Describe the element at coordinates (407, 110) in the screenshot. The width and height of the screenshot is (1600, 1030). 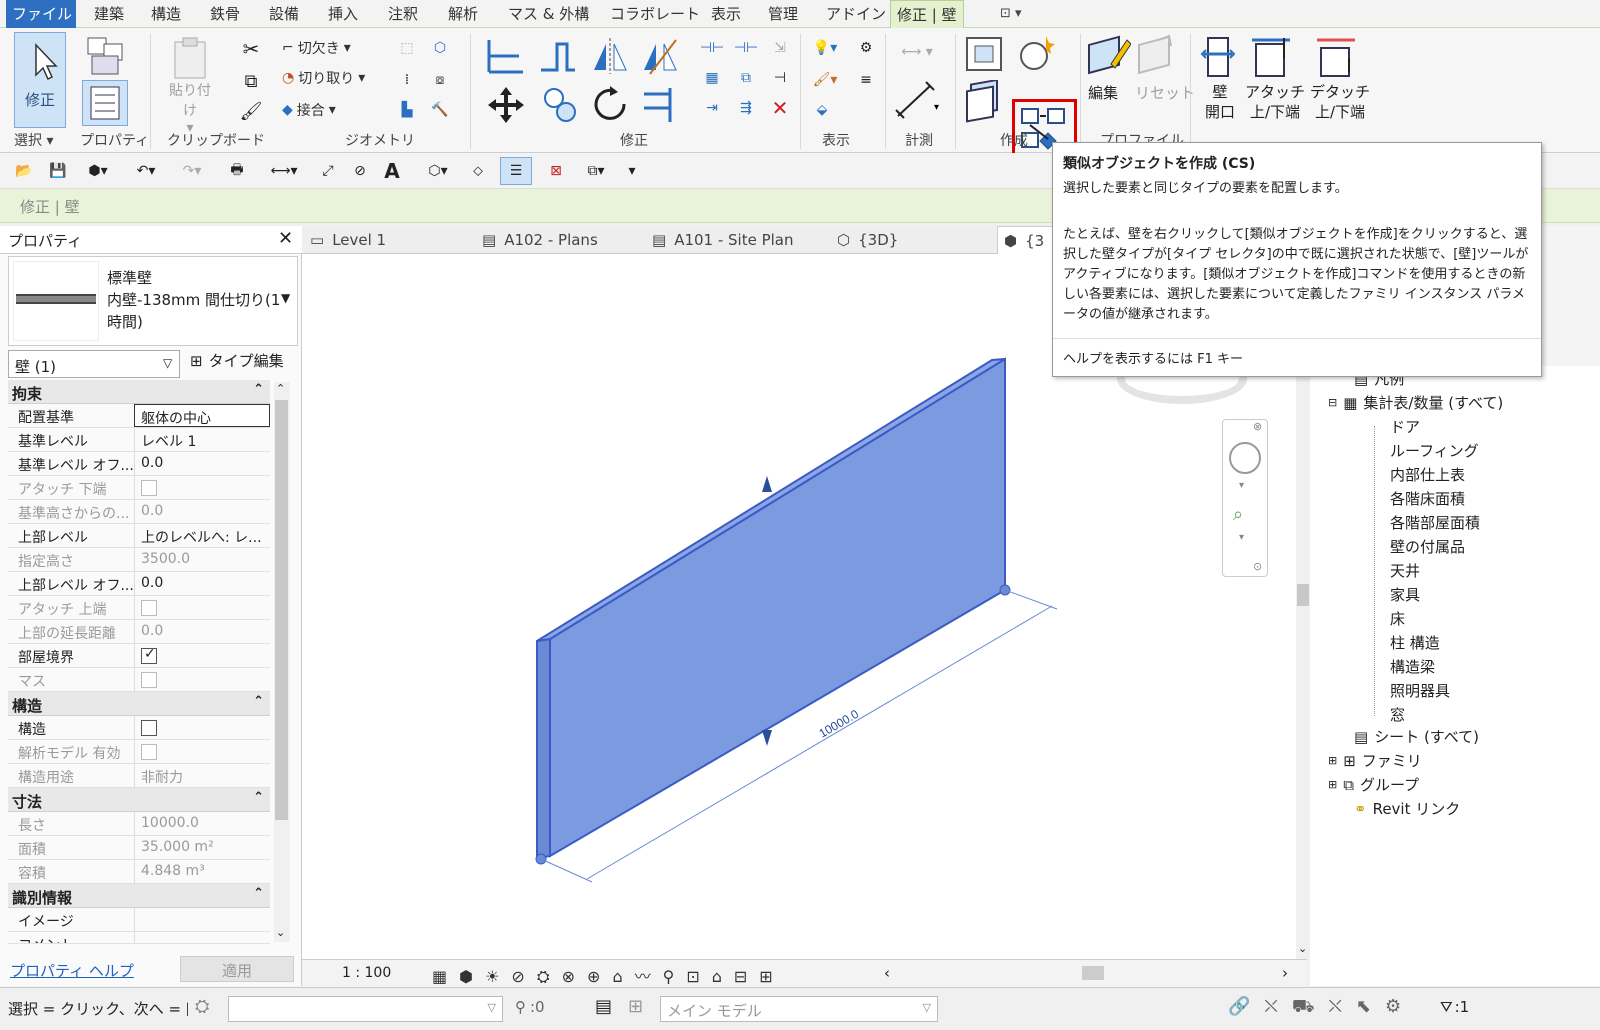
I see `paint-icon: ▙` at that location.